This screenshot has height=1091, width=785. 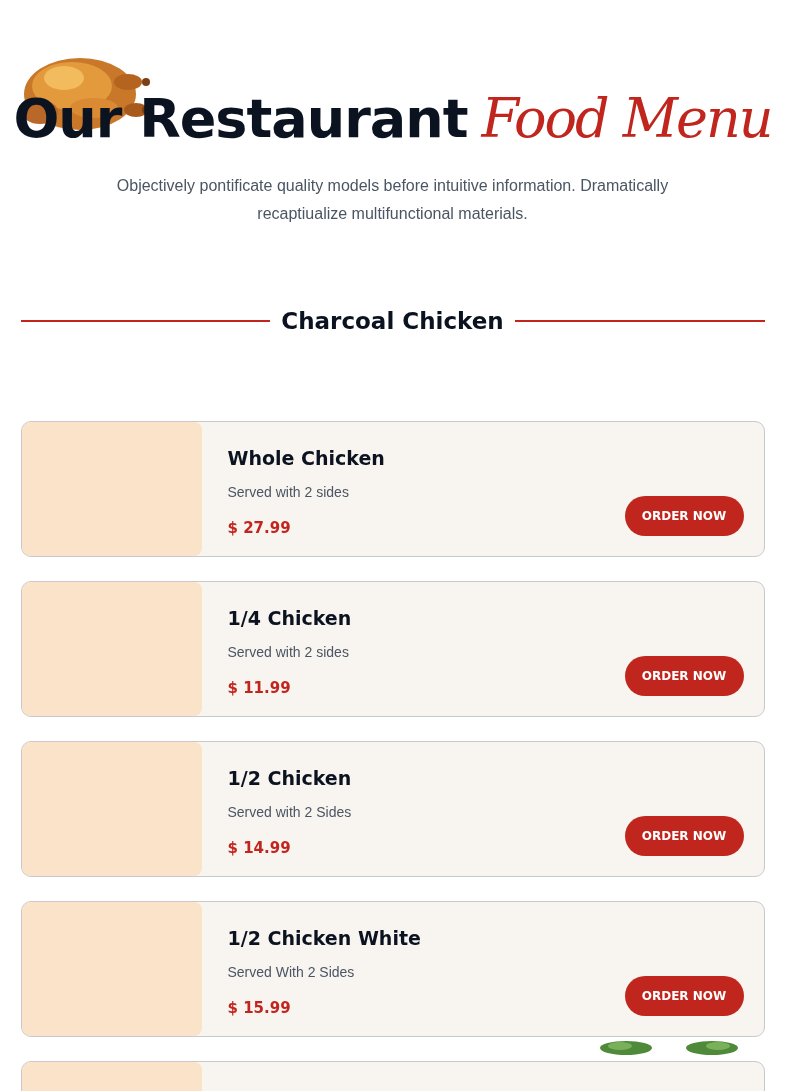 What do you see at coordinates (289, 812) in the screenshot?
I see `item-description: Served with 2 Sides` at bounding box center [289, 812].